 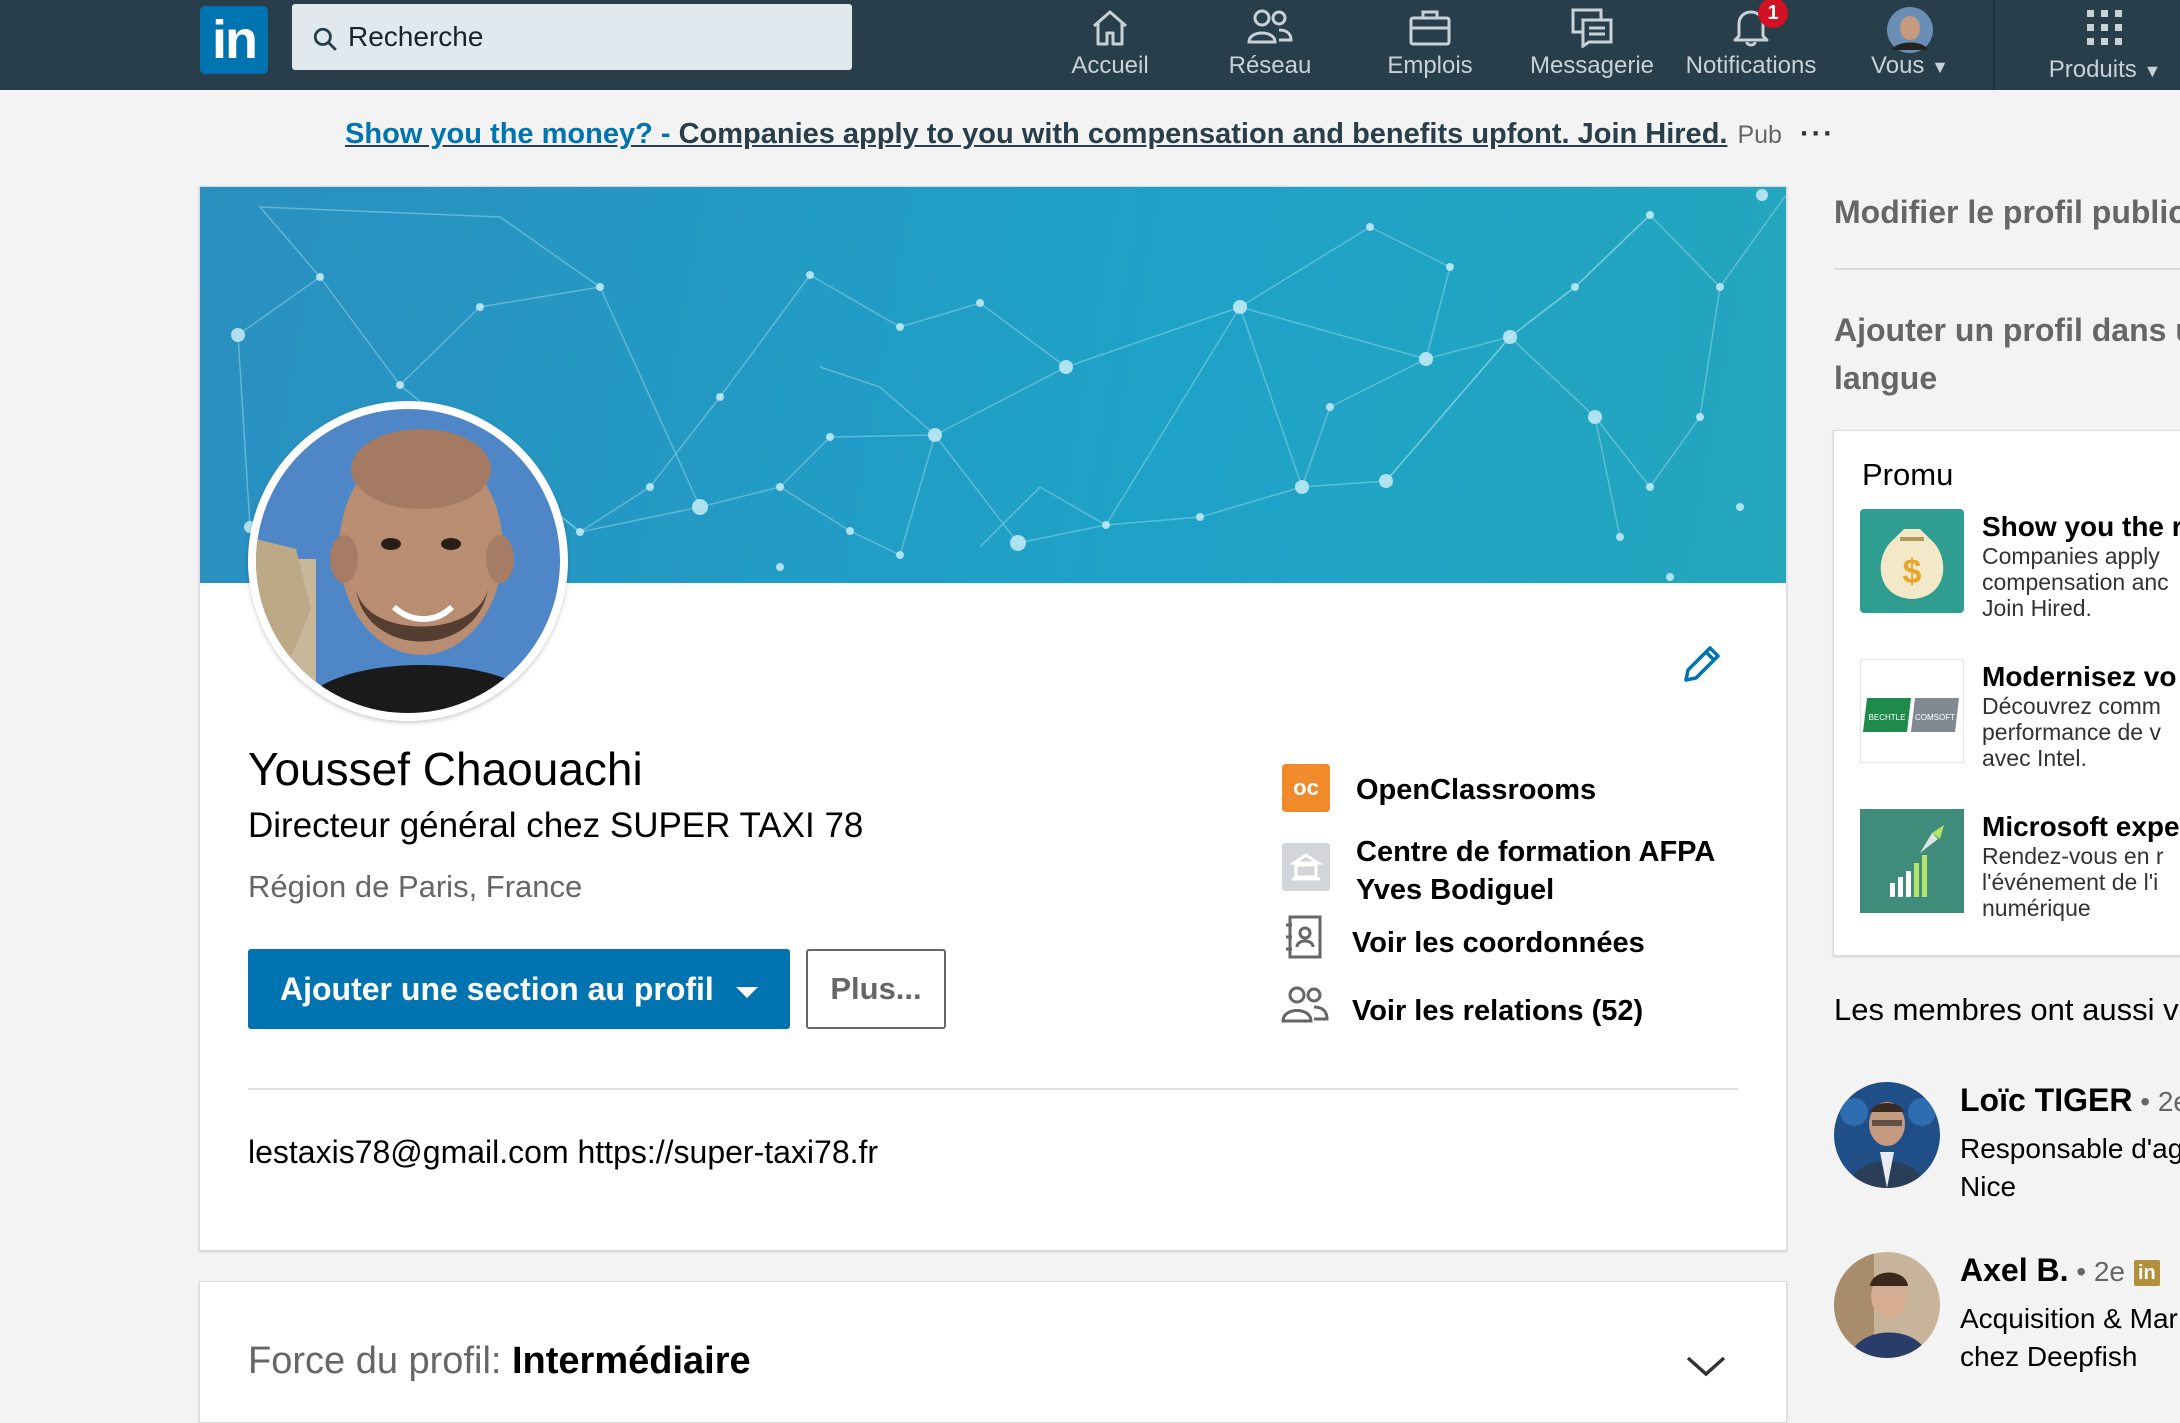 I want to click on profile-location: Région de Paris, France, so click(x=415, y=886).